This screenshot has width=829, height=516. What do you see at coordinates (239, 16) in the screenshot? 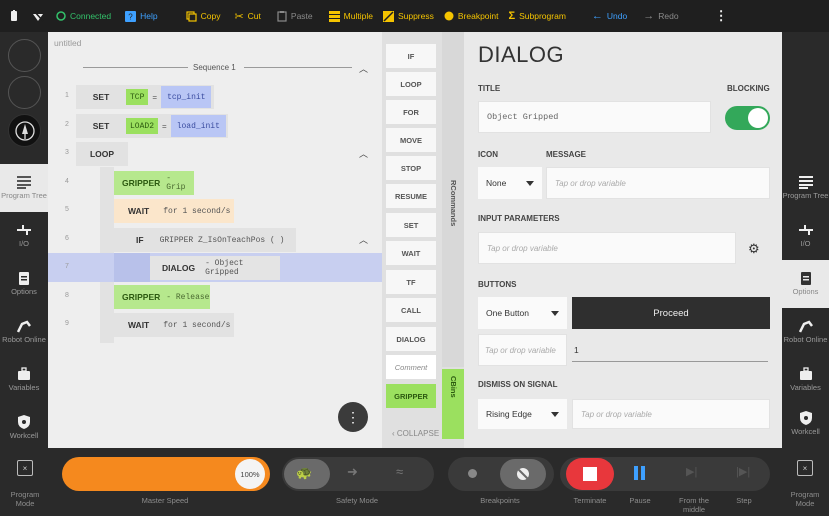
I see `scissors-icon: ✂` at bounding box center [239, 16].